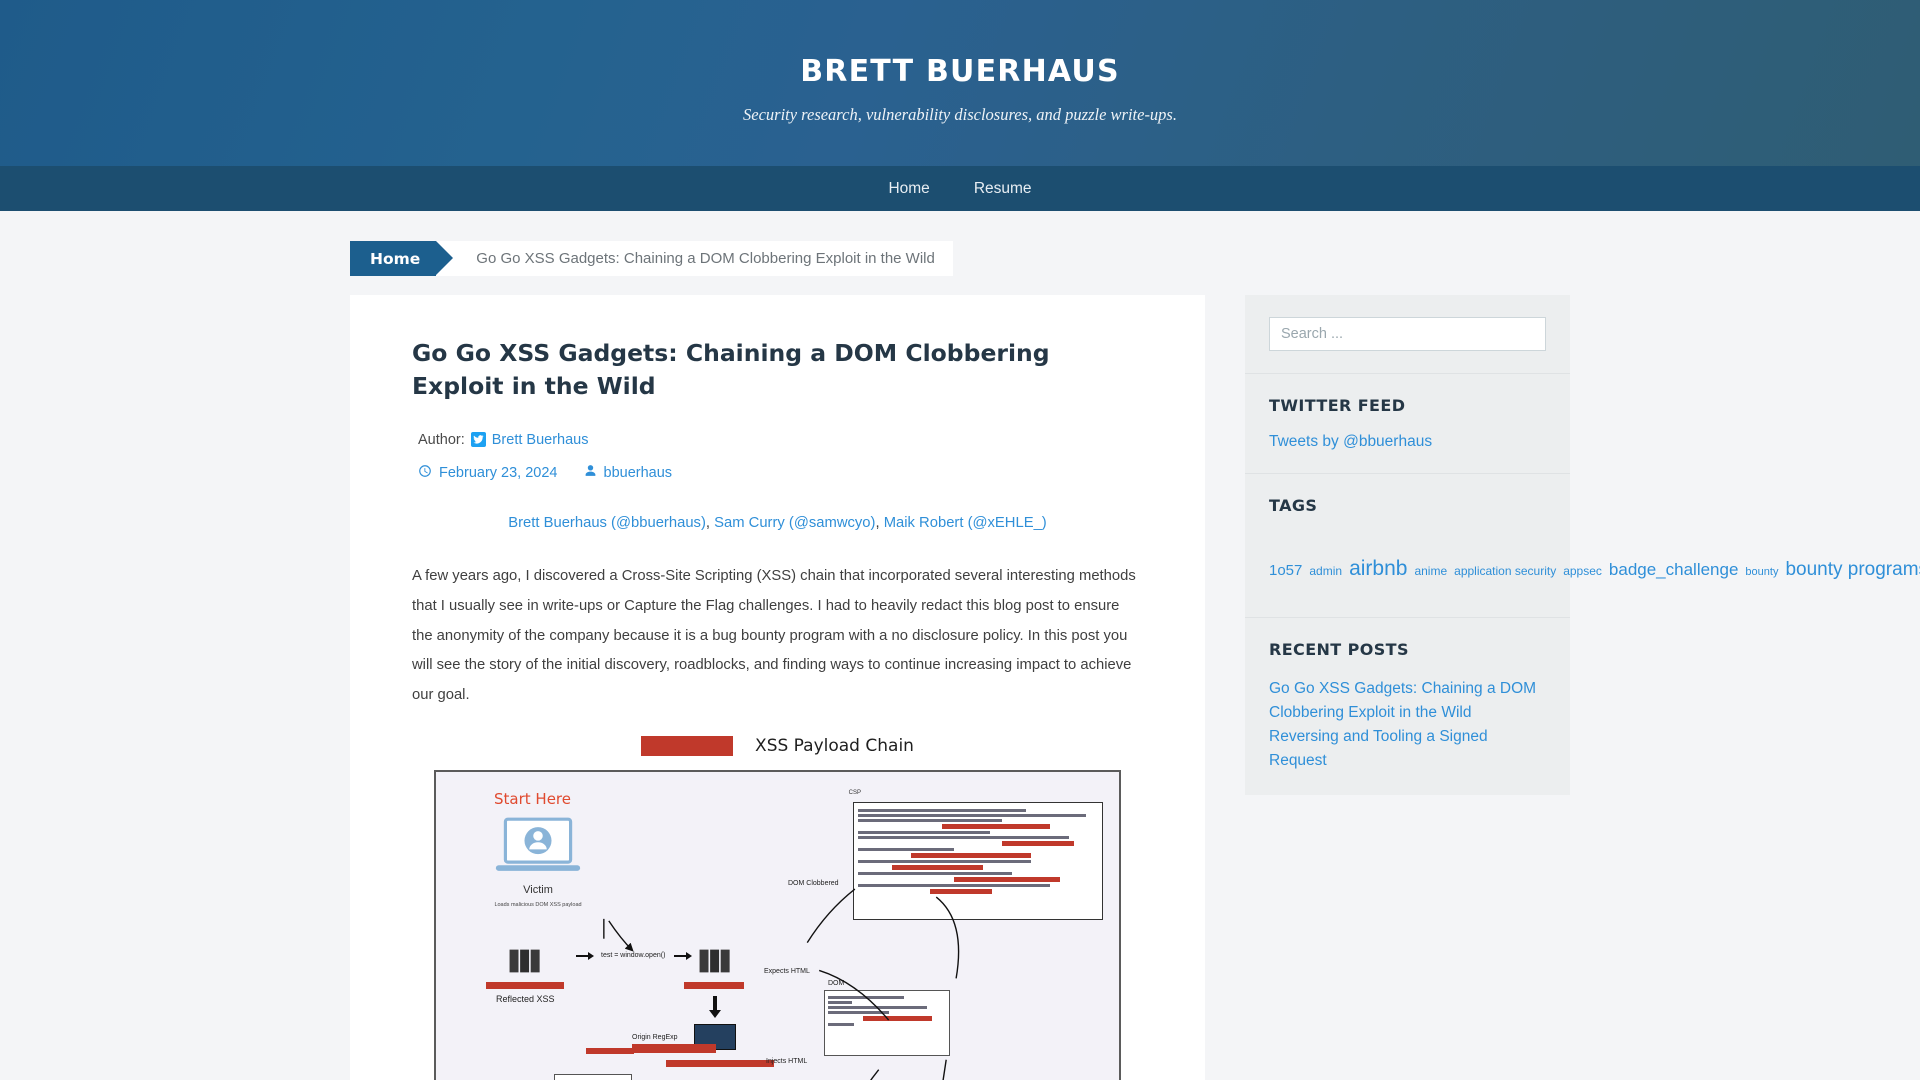 This screenshot has height=1080, width=1920. What do you see at coordinates (1325, 571) in the screenshot?
I see `tag-link: admin` at bounding box center [1325, 571].